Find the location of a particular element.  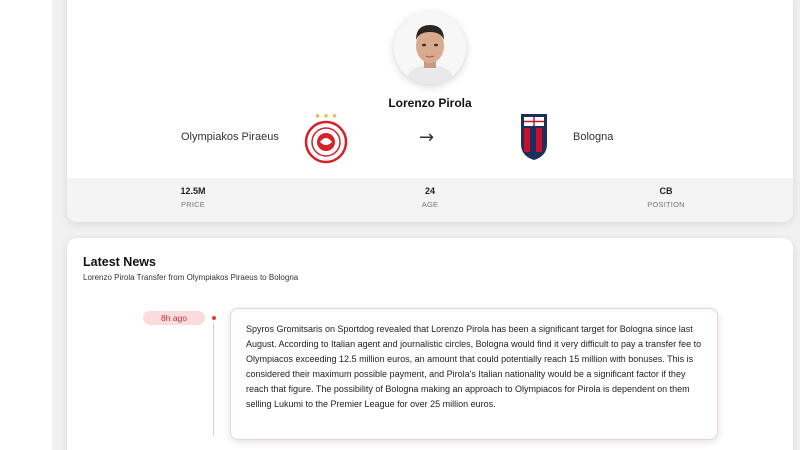

stats-bar: 12.5M PRICE 24 AGE CB POSITION is located at coordinates (430, 200).